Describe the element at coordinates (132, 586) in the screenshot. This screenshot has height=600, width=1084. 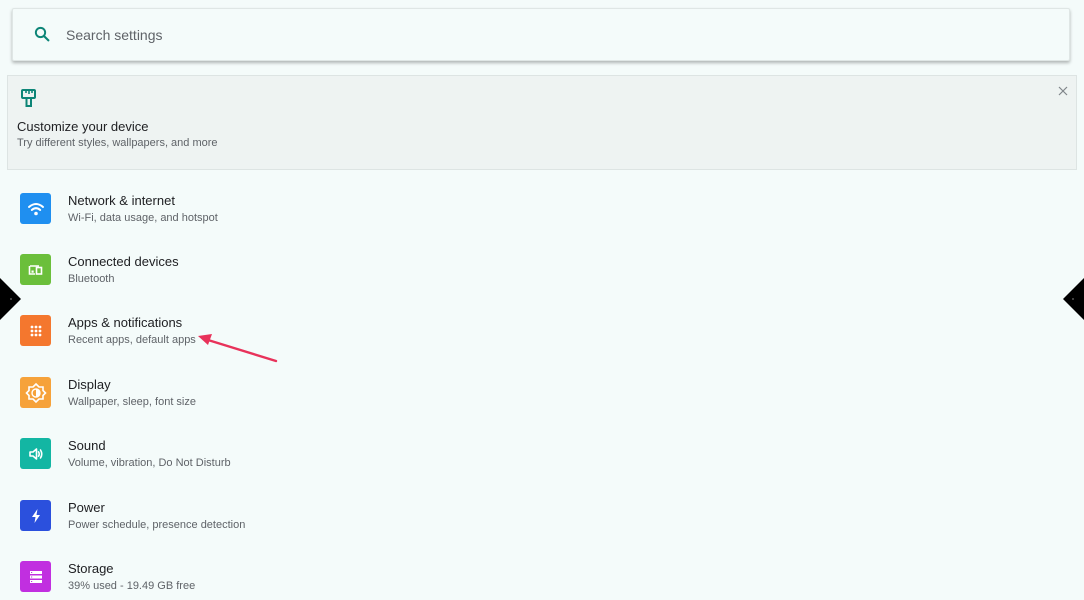
I see `settings-item-summary: 39% used - 19.49 GB free` at that location.